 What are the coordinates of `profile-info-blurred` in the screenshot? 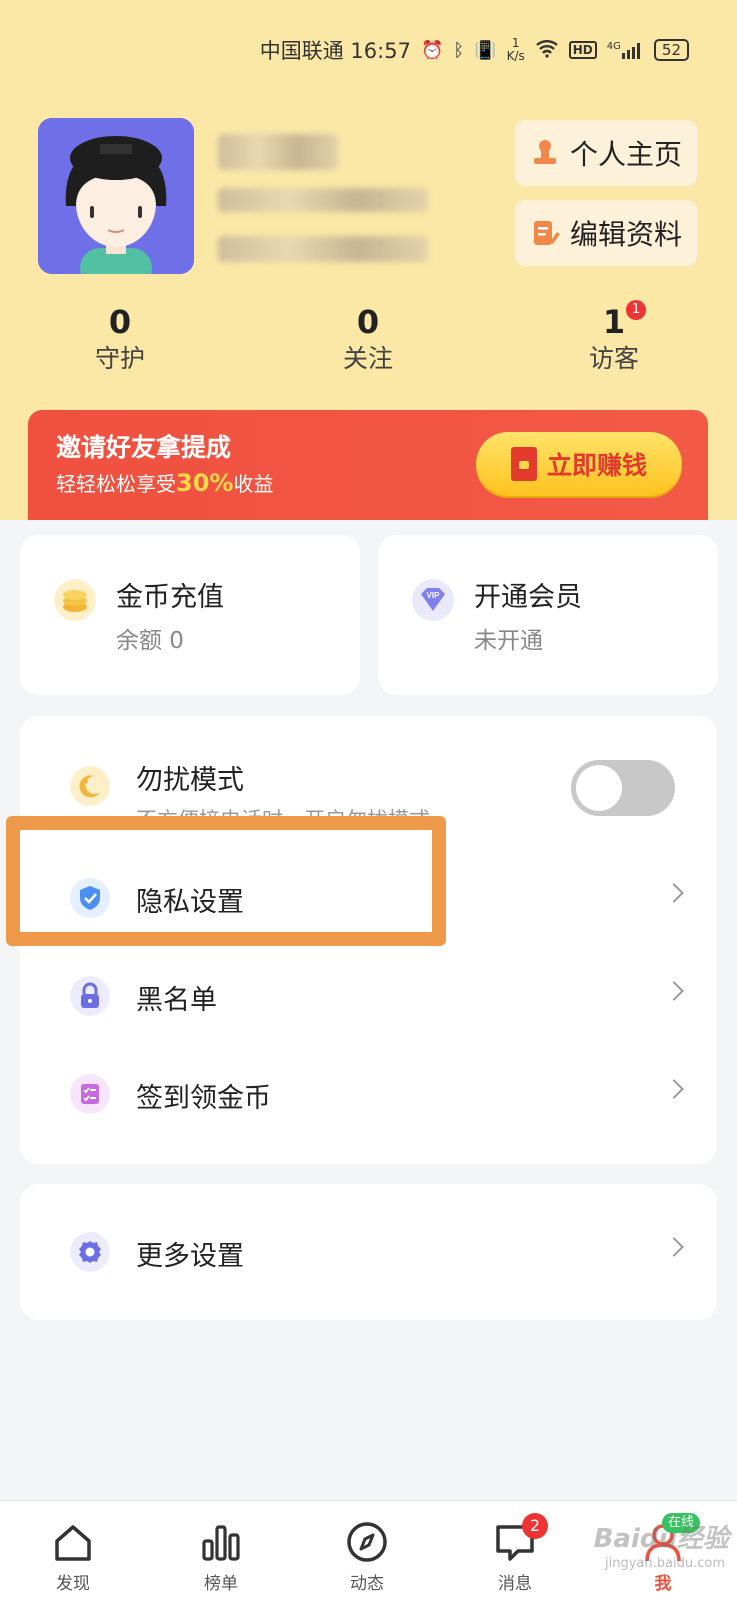 It's located at (328, 203).